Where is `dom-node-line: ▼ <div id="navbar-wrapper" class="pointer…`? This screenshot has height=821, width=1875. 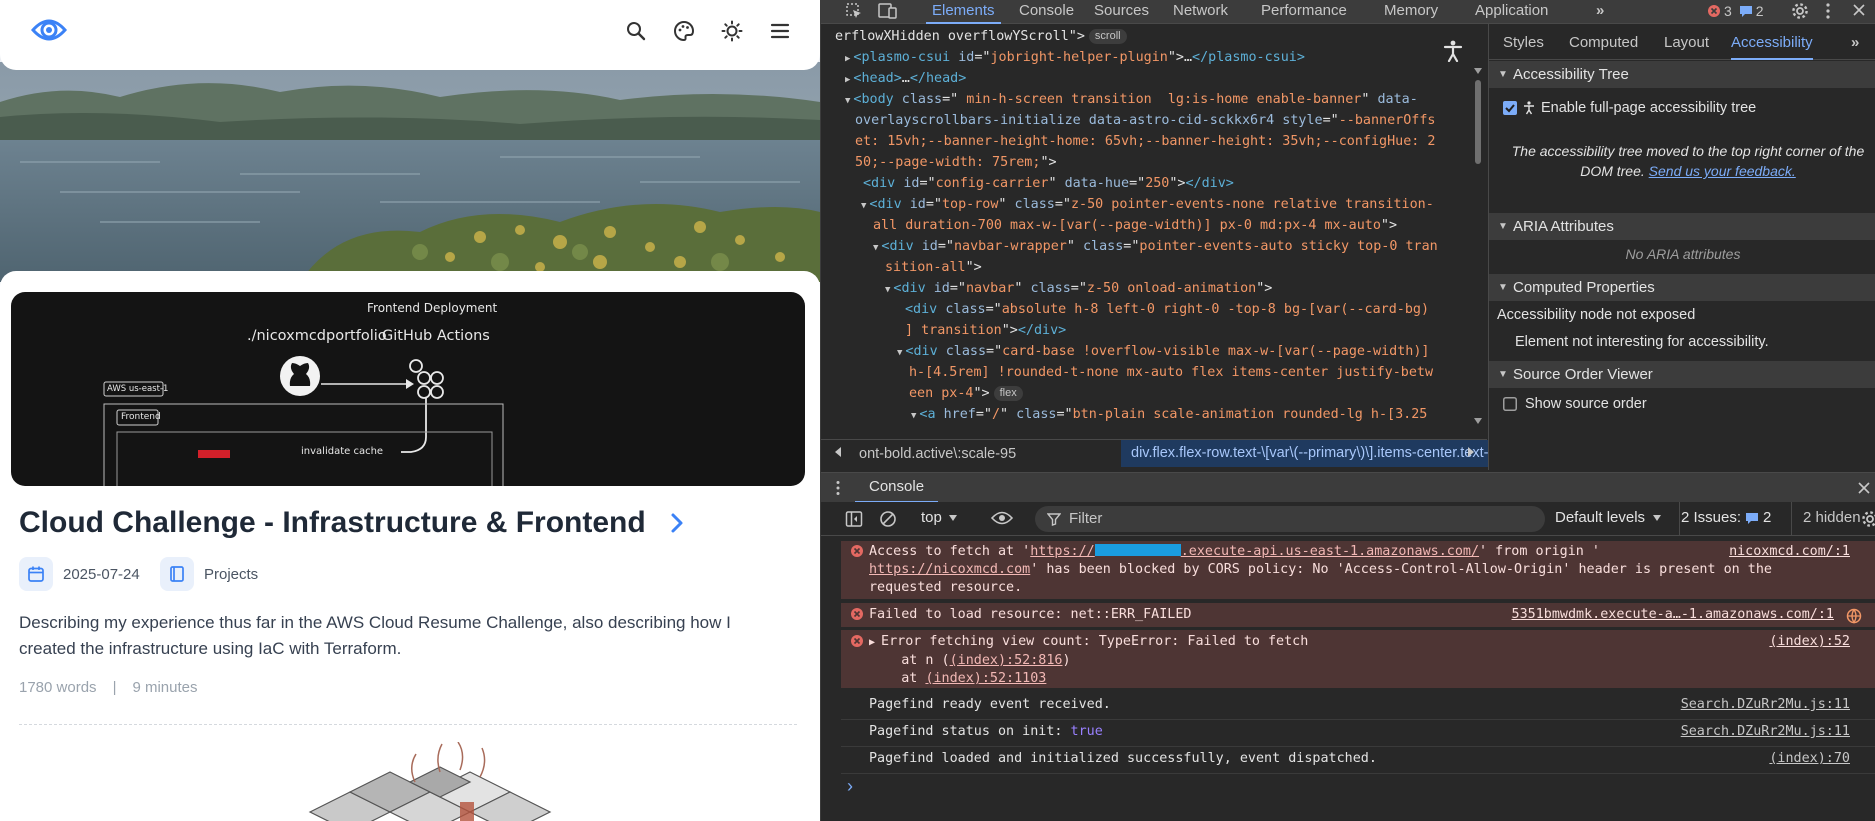 dom-node-line: ▼ <div id="navbar-wrapper" class="pointer… is located at coordinates (1155, 247).